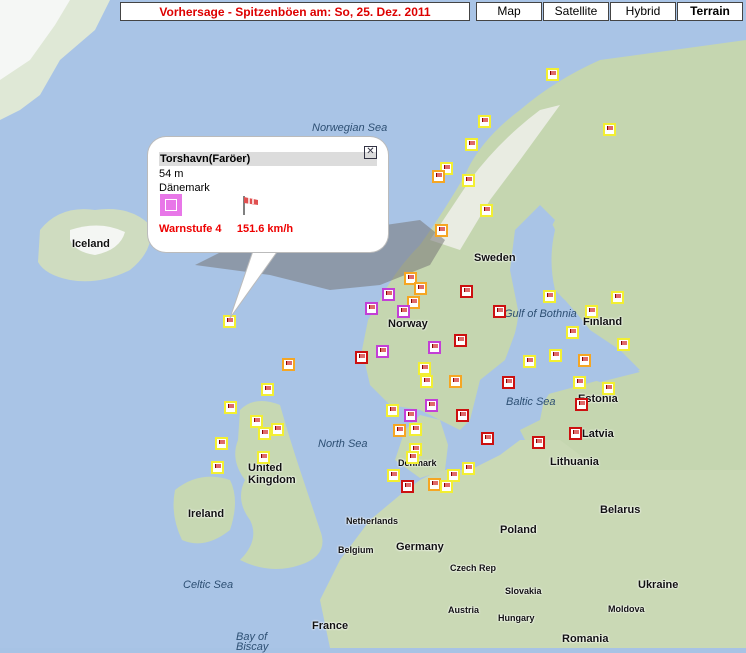  I want to click on station-altitude: 54 m, so click(171, 174).